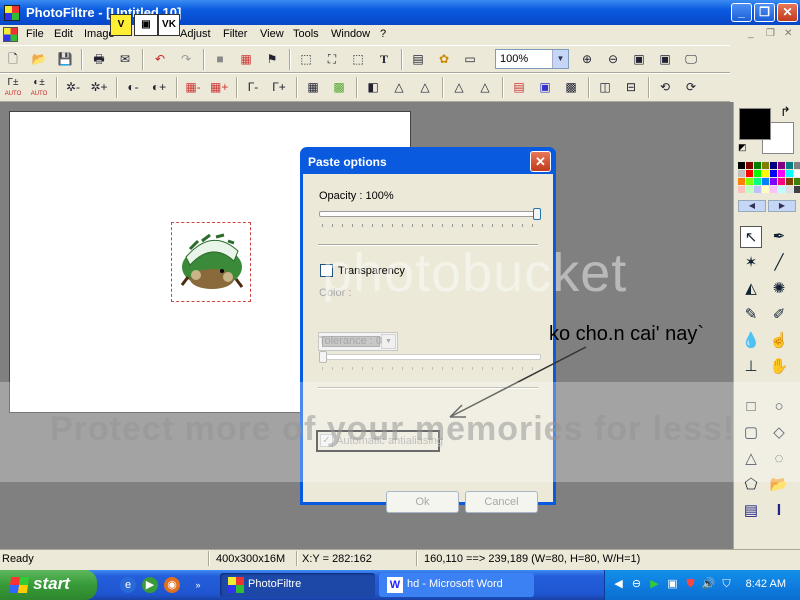 This screenshot has width=800, height=600. Describe the element at coordinates (485, 87) in the screenshot. I see `detail-icon: △` at that location.